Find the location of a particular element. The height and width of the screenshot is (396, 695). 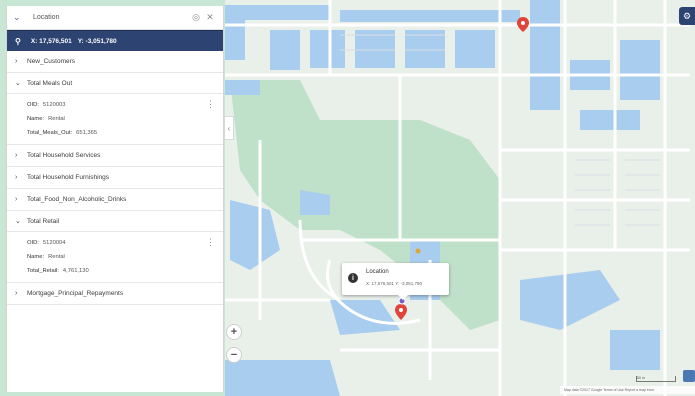

detail-value: 5120004 is located at coordinates (54, 243).